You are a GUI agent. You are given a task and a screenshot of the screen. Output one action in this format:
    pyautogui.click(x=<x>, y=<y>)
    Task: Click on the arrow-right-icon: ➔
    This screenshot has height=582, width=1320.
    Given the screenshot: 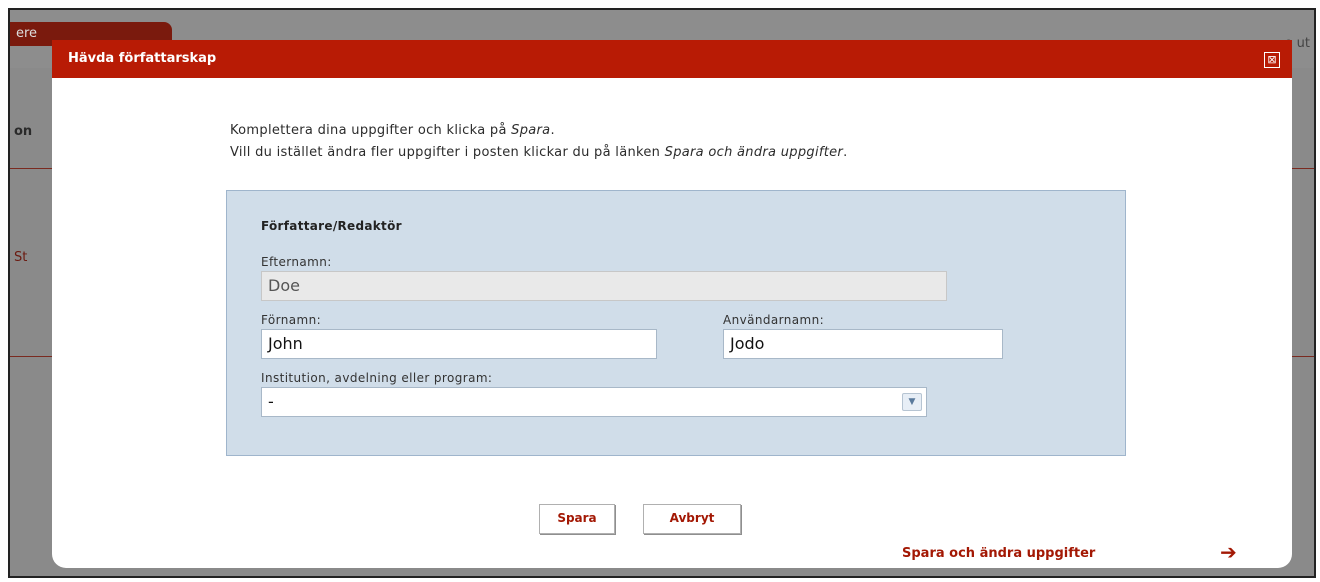 What is the action you would take?
    pyautogui.click(x=1228, y=552)
    